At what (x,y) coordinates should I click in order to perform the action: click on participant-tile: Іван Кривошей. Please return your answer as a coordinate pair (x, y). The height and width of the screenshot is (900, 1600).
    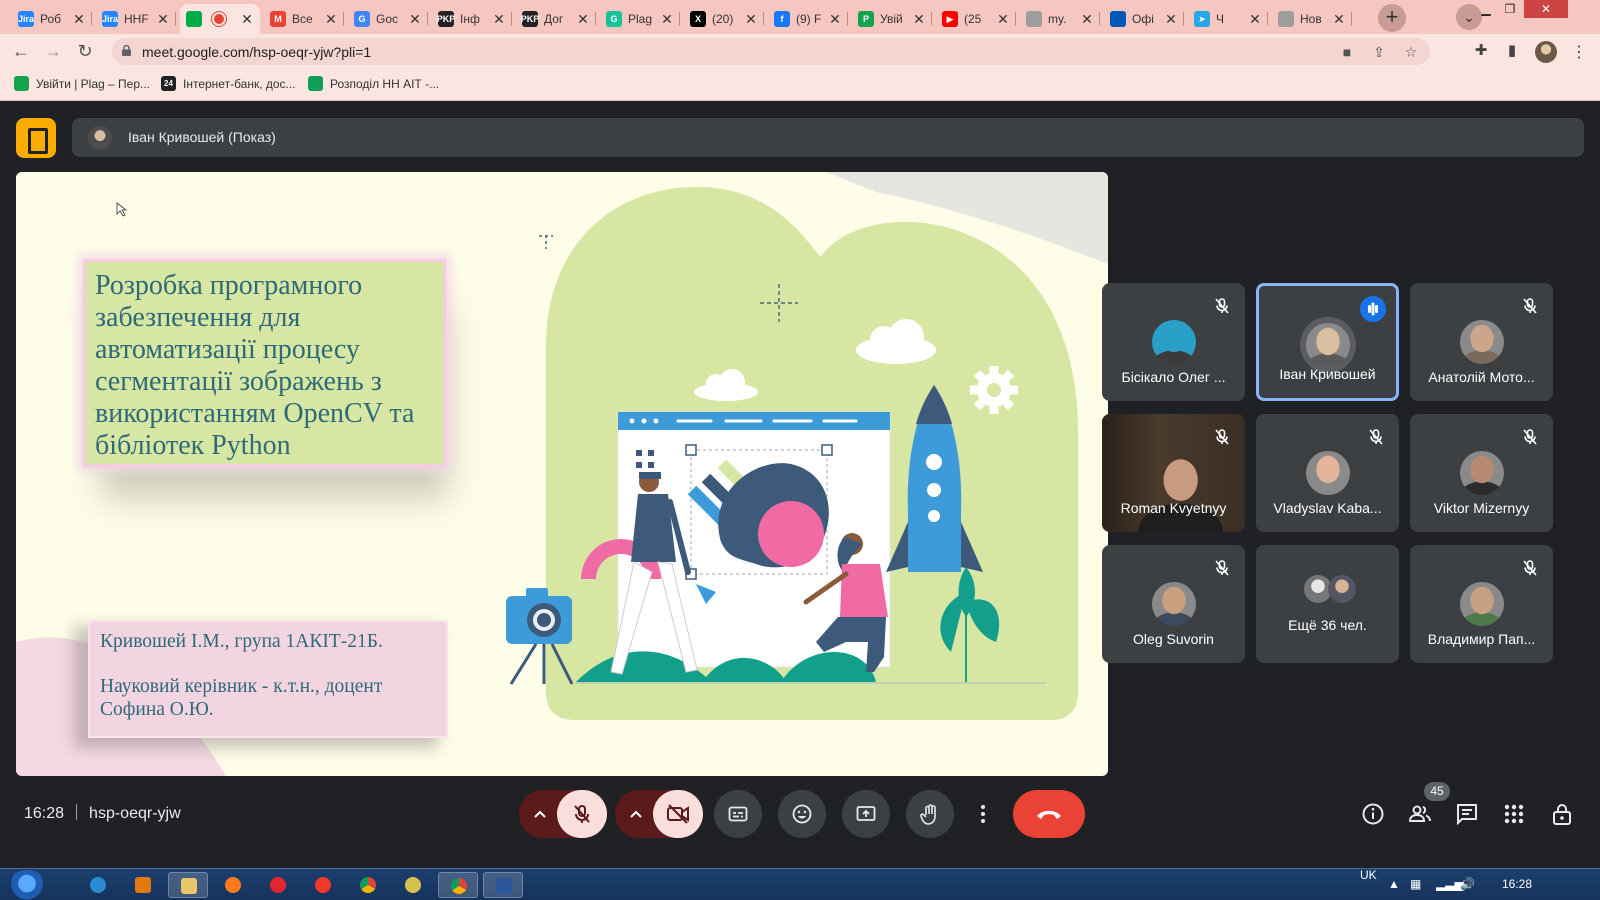
    Looking at the image, I should click on (1327, 342).